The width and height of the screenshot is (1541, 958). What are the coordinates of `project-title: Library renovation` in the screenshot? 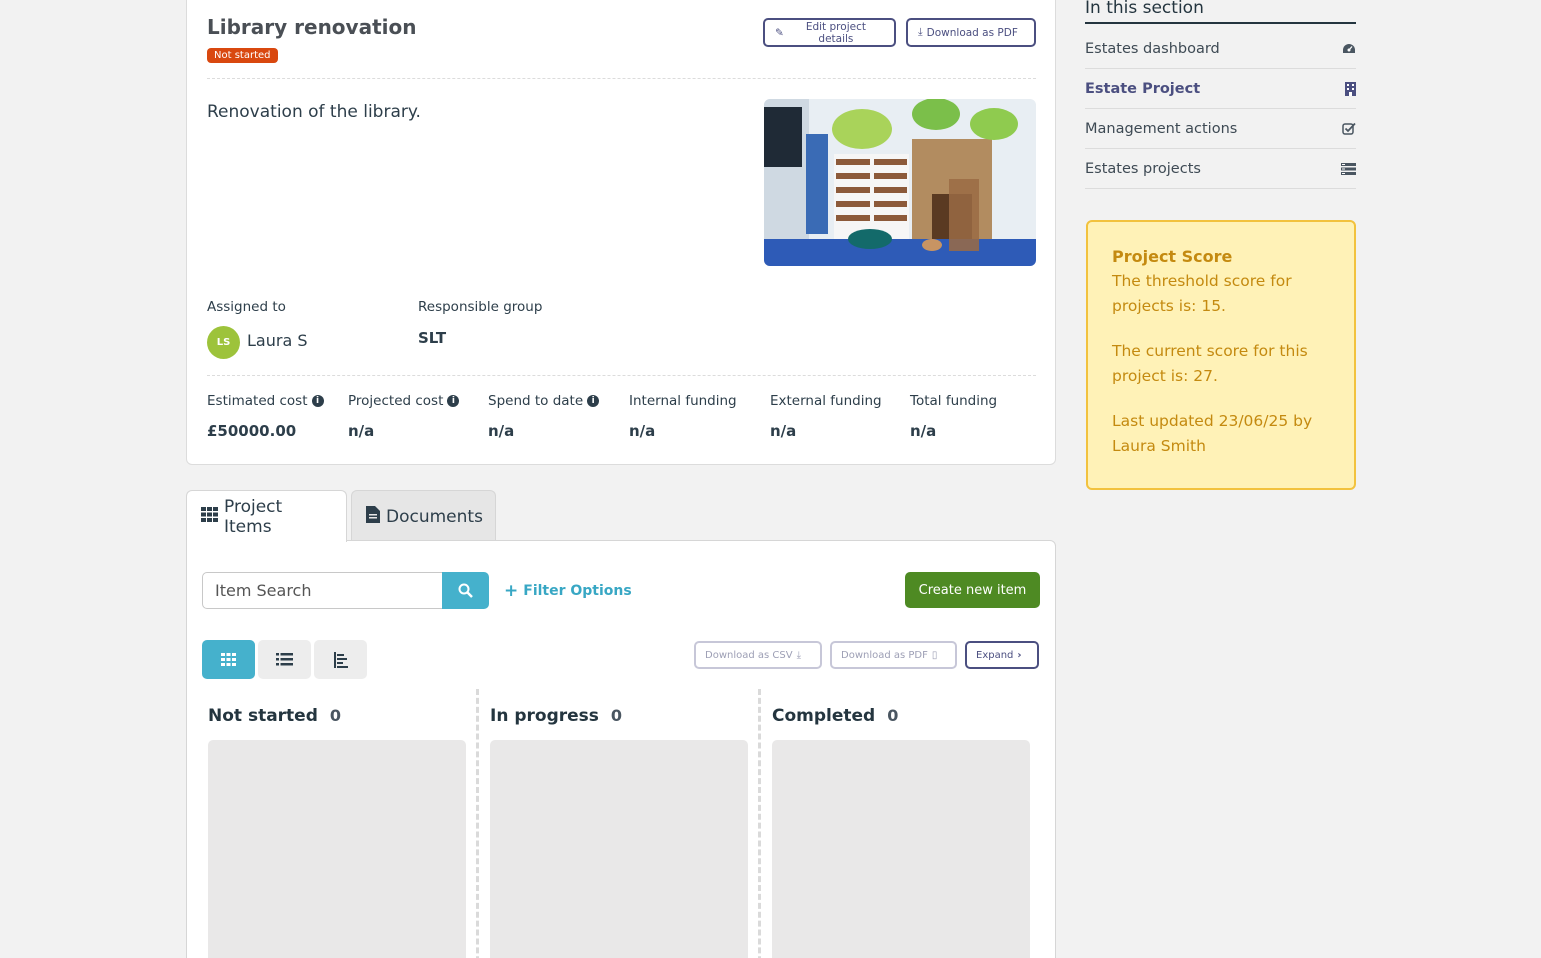 It's located at (312, 27).